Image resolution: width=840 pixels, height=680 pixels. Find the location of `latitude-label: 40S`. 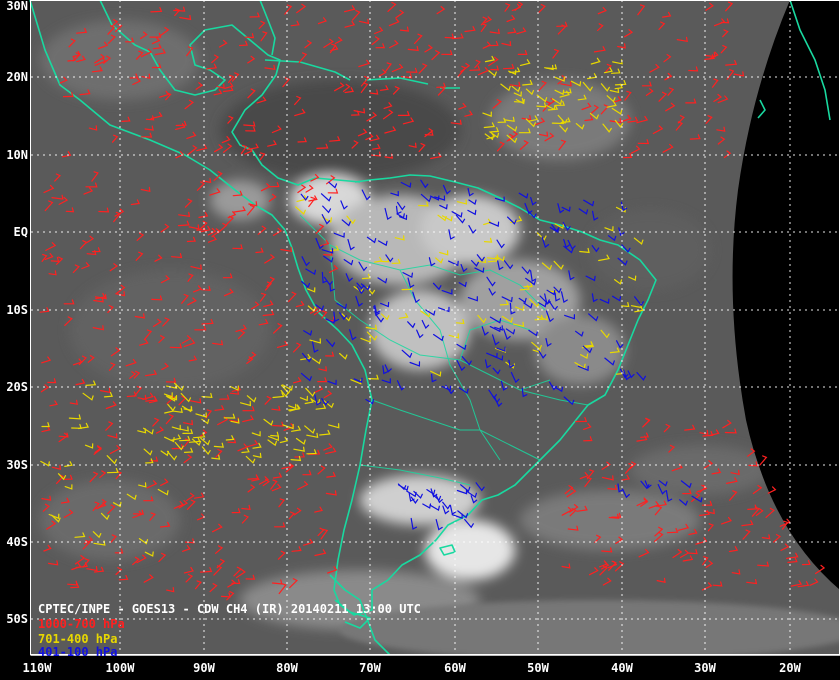

latitude-label: 40S is located at coordinates (17, 542).